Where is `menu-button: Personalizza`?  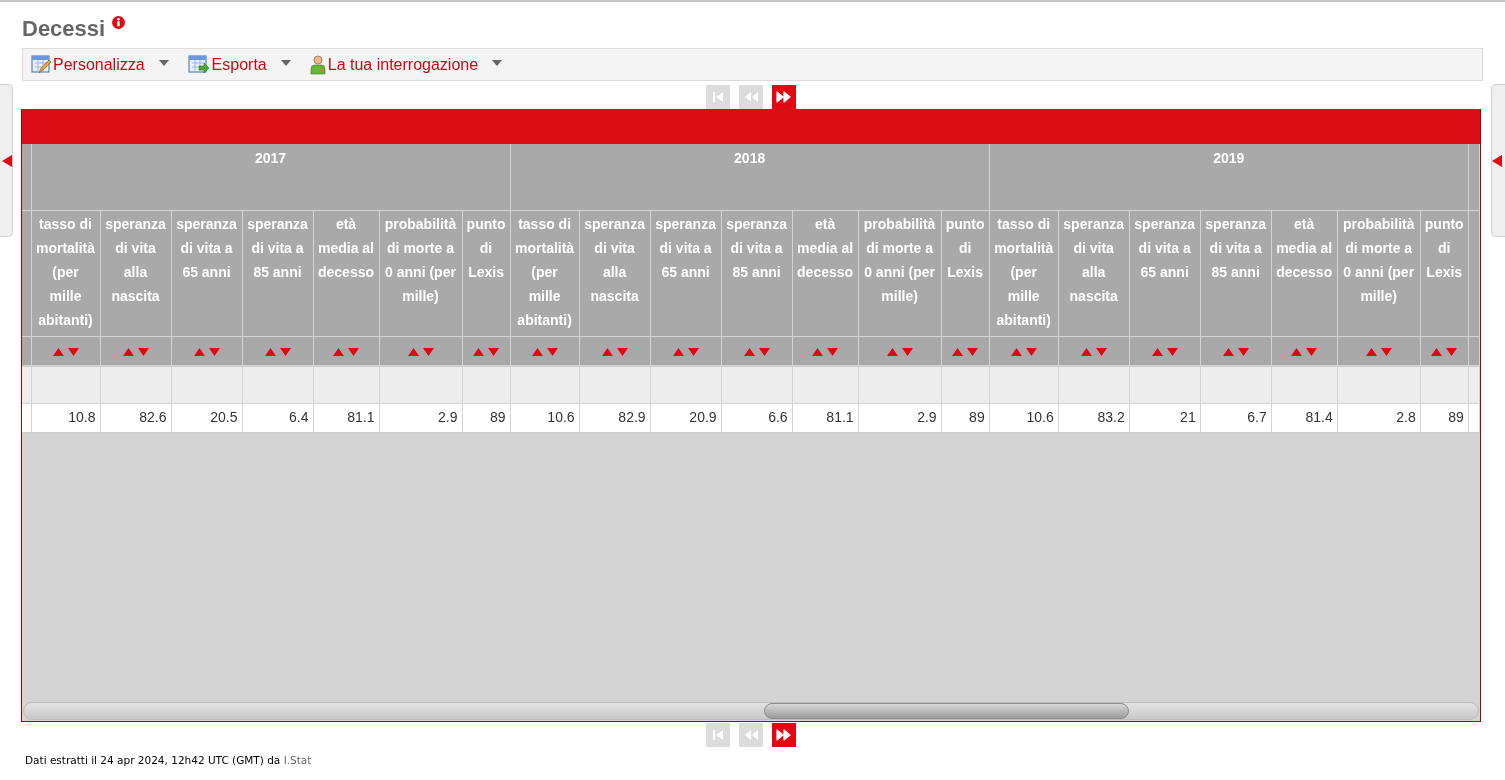 menu-button: Personalizza is located at coordinates (100, 64).